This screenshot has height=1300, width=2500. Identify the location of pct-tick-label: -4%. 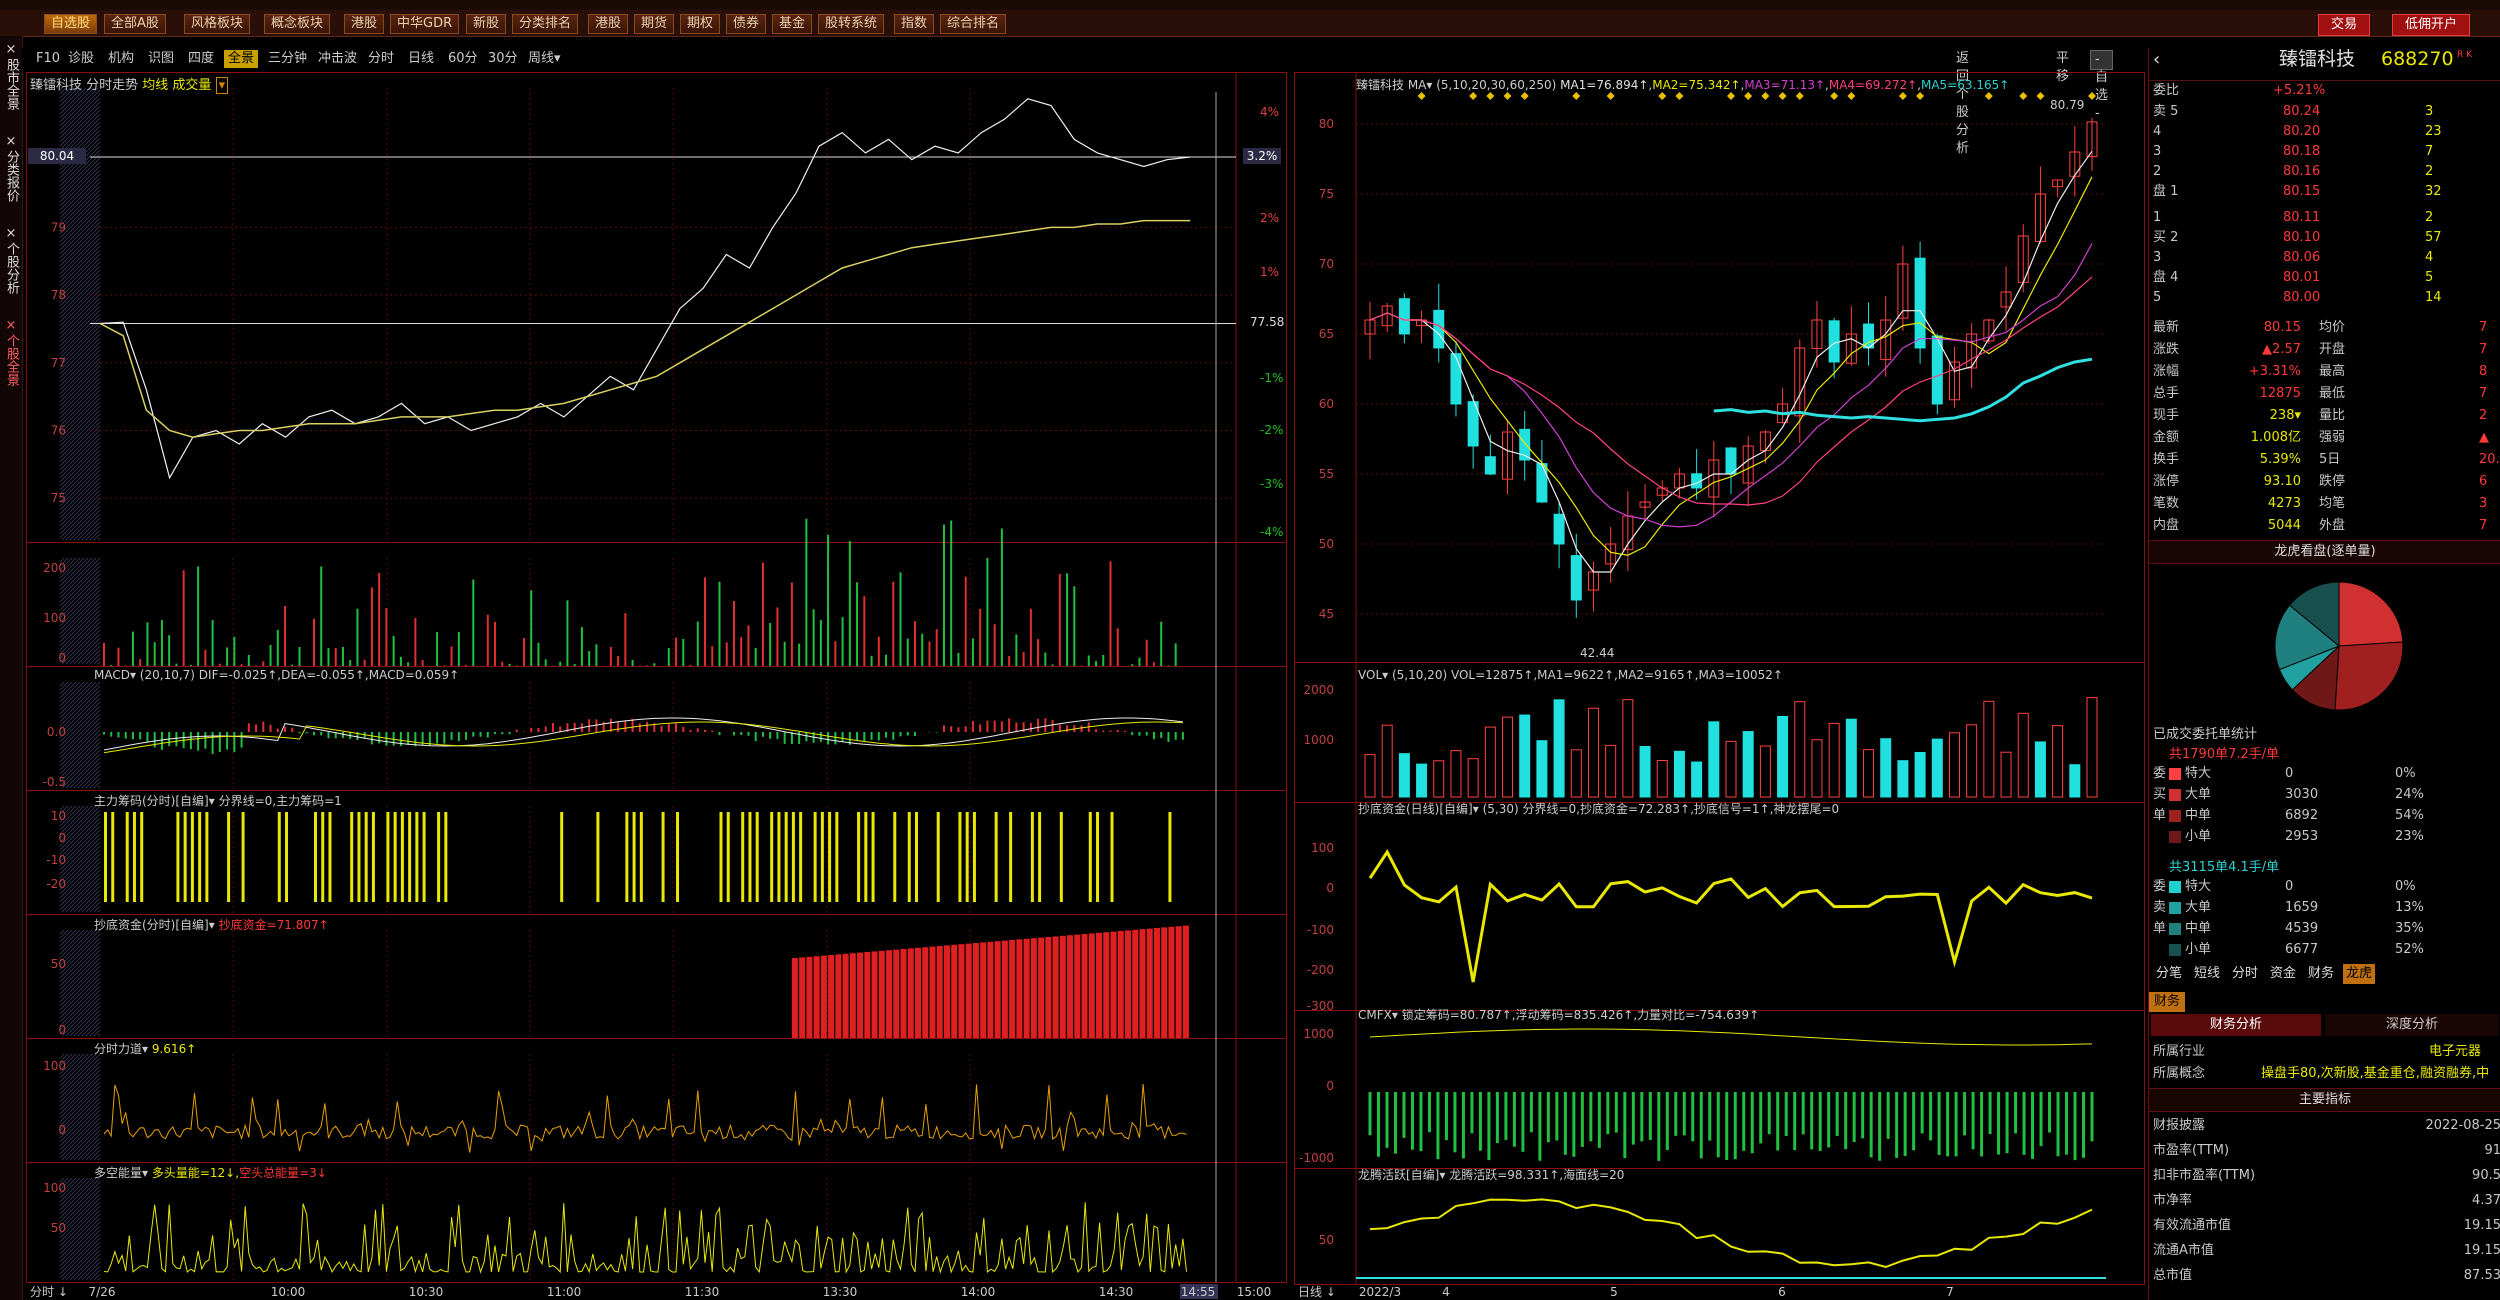
(1271, 532).